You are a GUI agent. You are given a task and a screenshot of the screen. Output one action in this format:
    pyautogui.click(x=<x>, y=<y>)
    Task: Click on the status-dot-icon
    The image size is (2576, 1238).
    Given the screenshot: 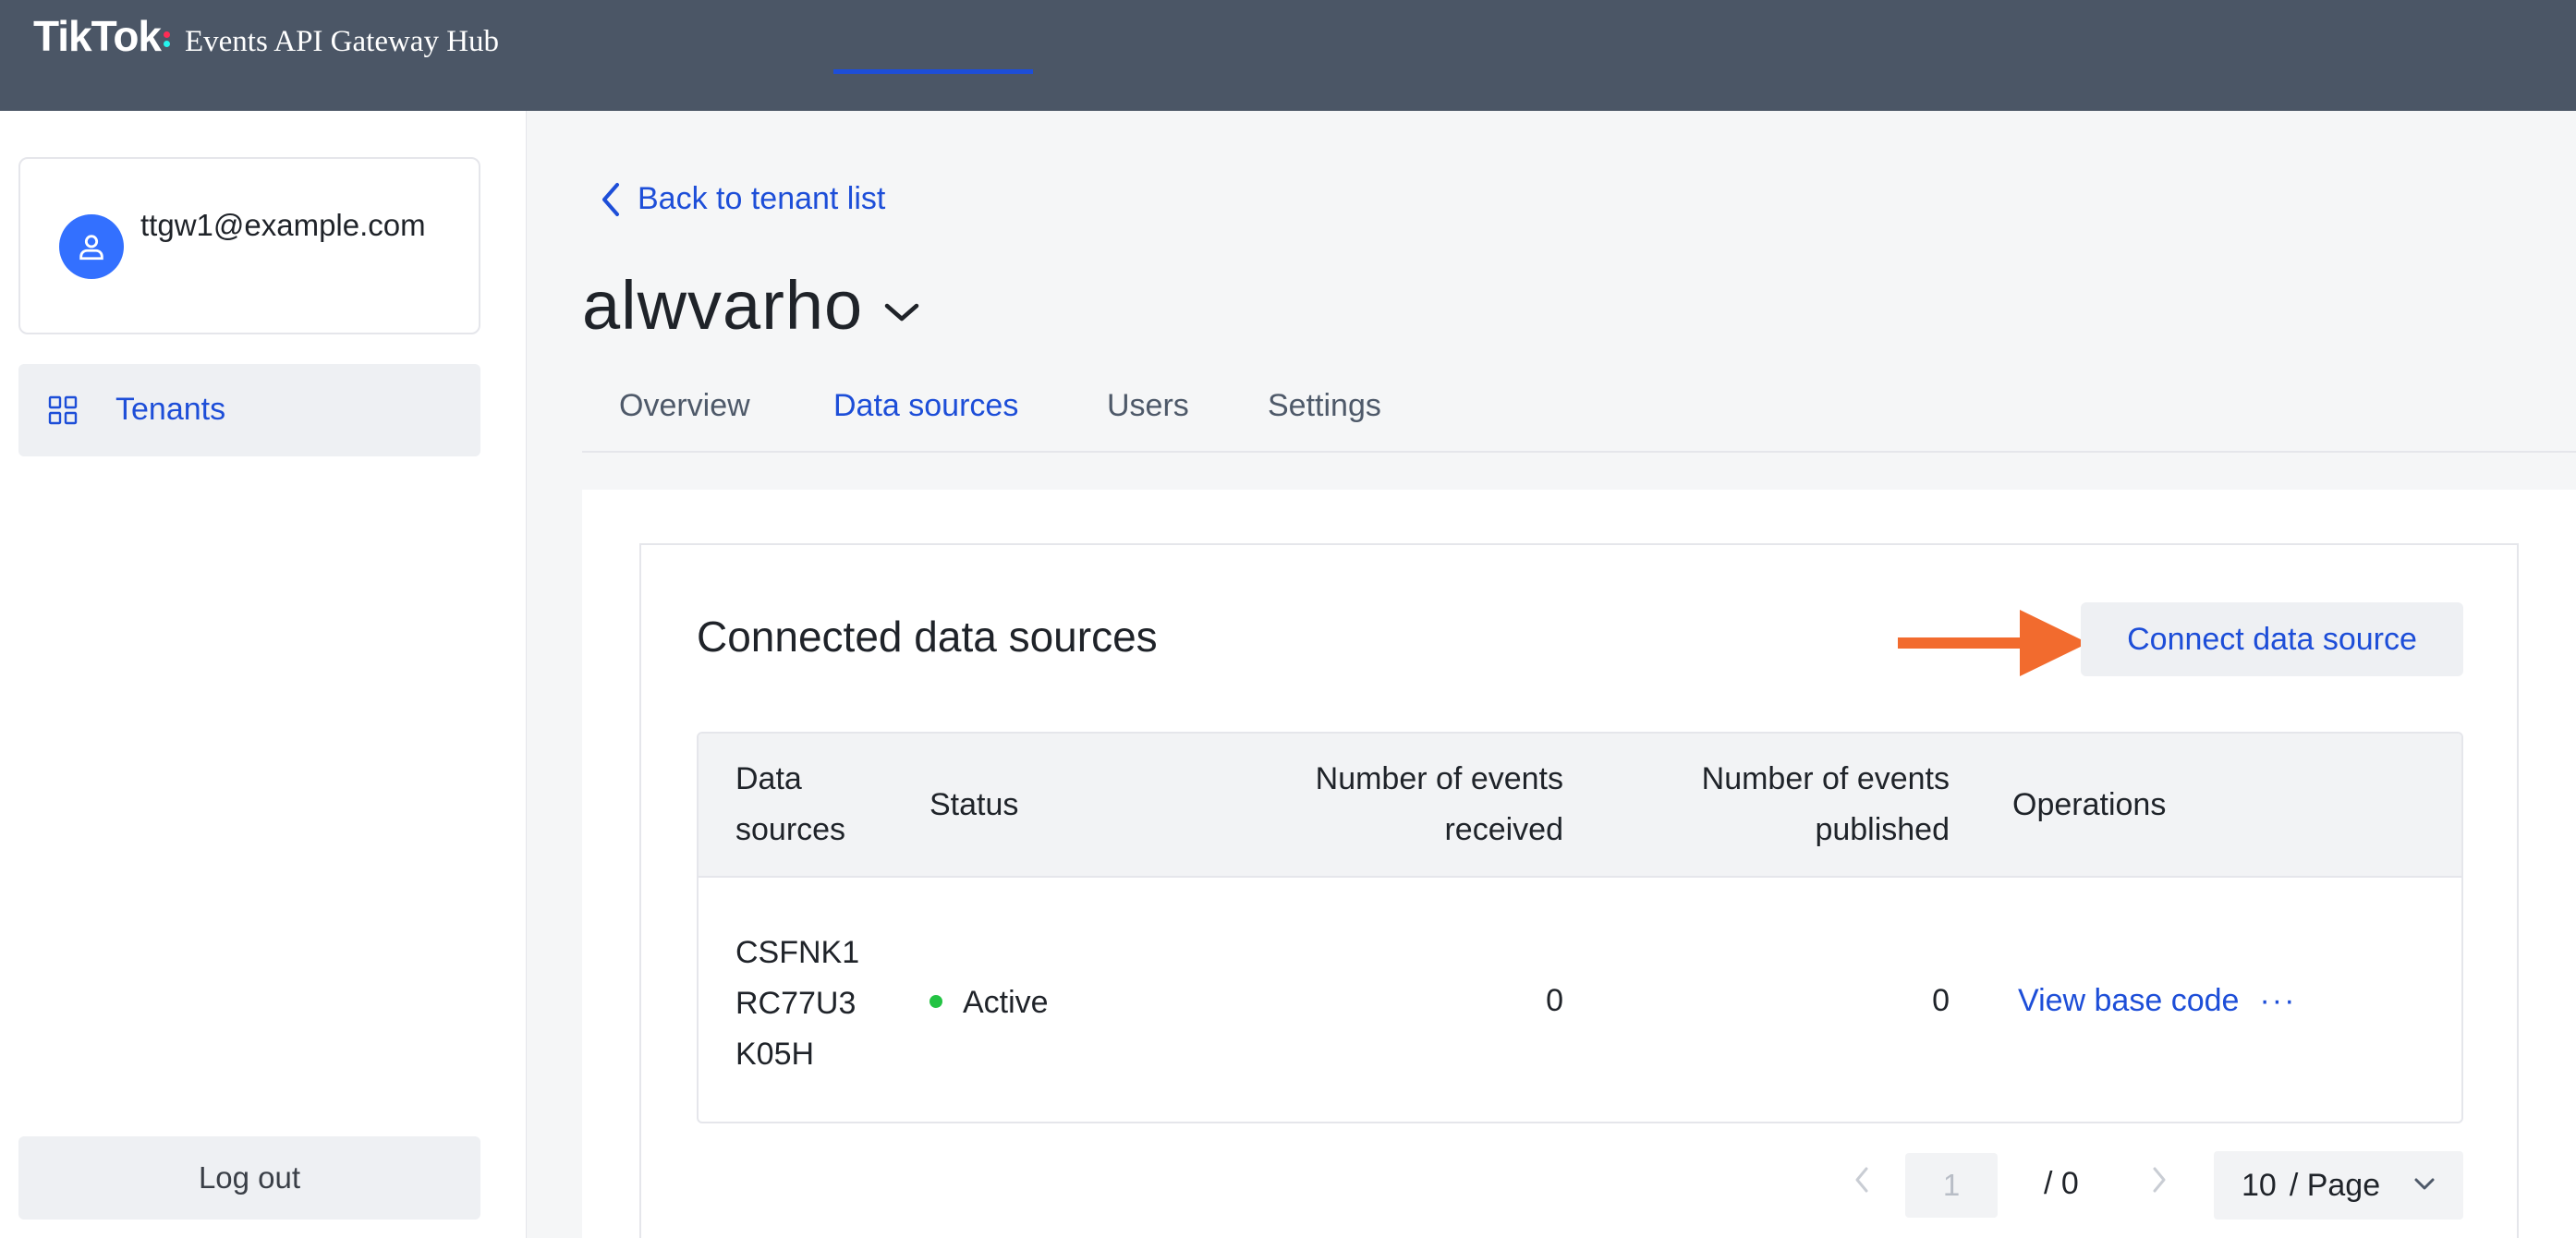 What is the action you would take?
    pyautogui.click(x=936, y=1002)
    